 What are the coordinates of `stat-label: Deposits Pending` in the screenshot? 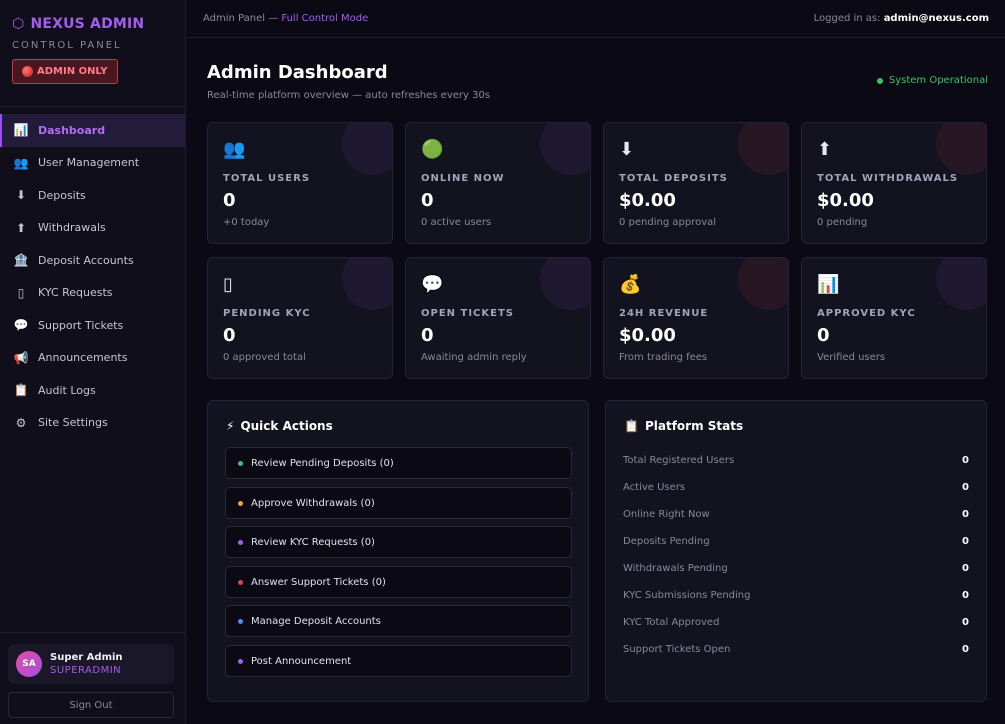 It's located at (666, 541).